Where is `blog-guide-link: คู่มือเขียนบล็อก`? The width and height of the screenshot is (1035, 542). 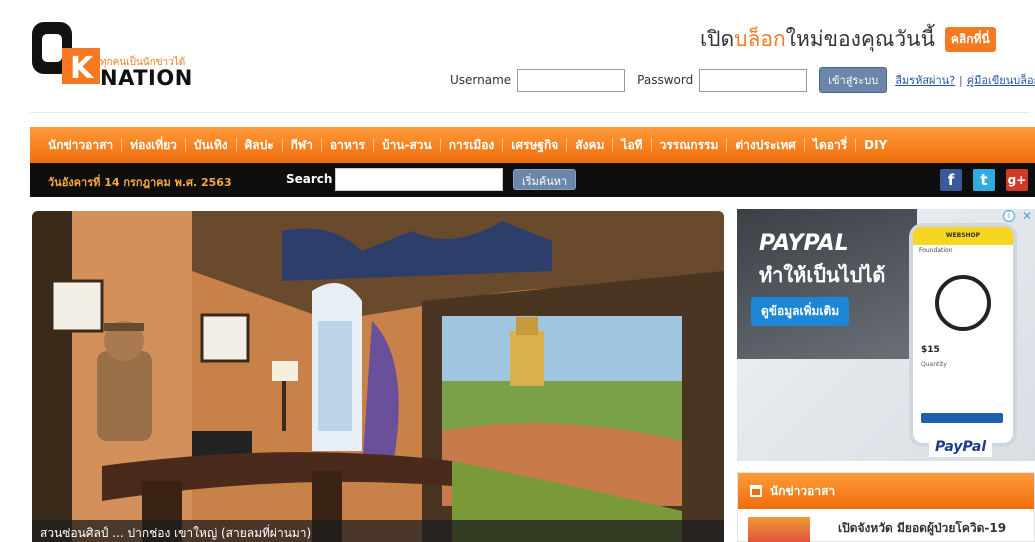 blog-guide-link: คู่มือเขียนบล็อก is located at coordinates (1001, 80).